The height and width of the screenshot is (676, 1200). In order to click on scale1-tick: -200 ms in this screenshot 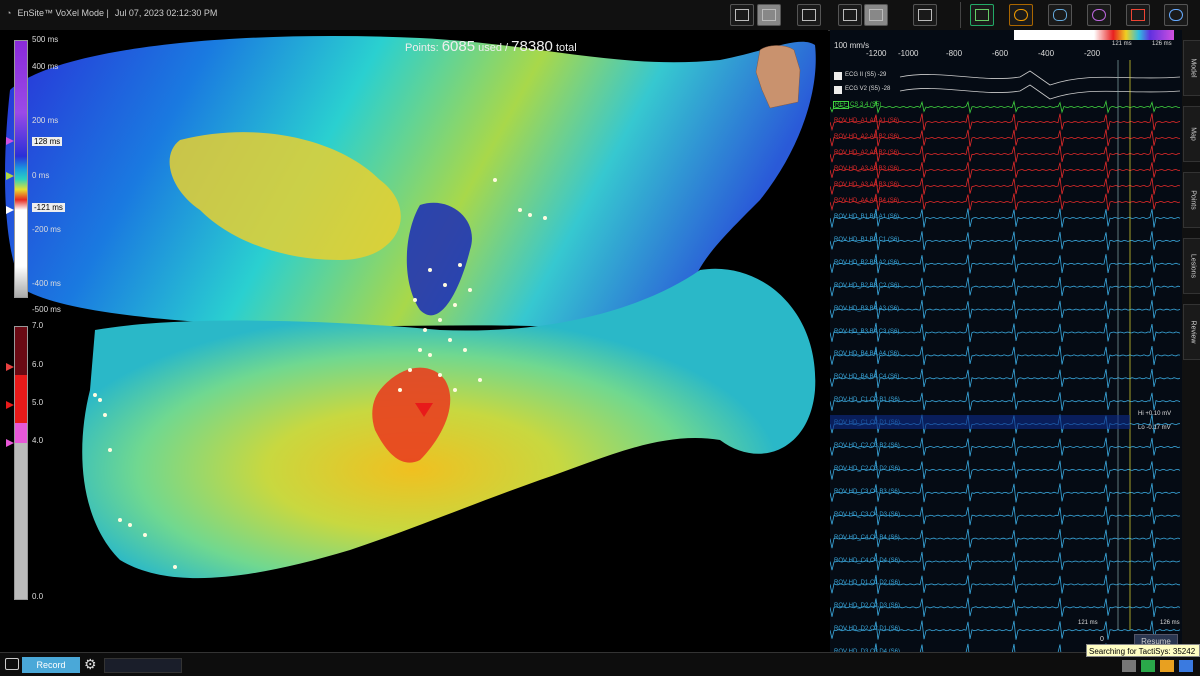, I will do `click(46, 229)`.